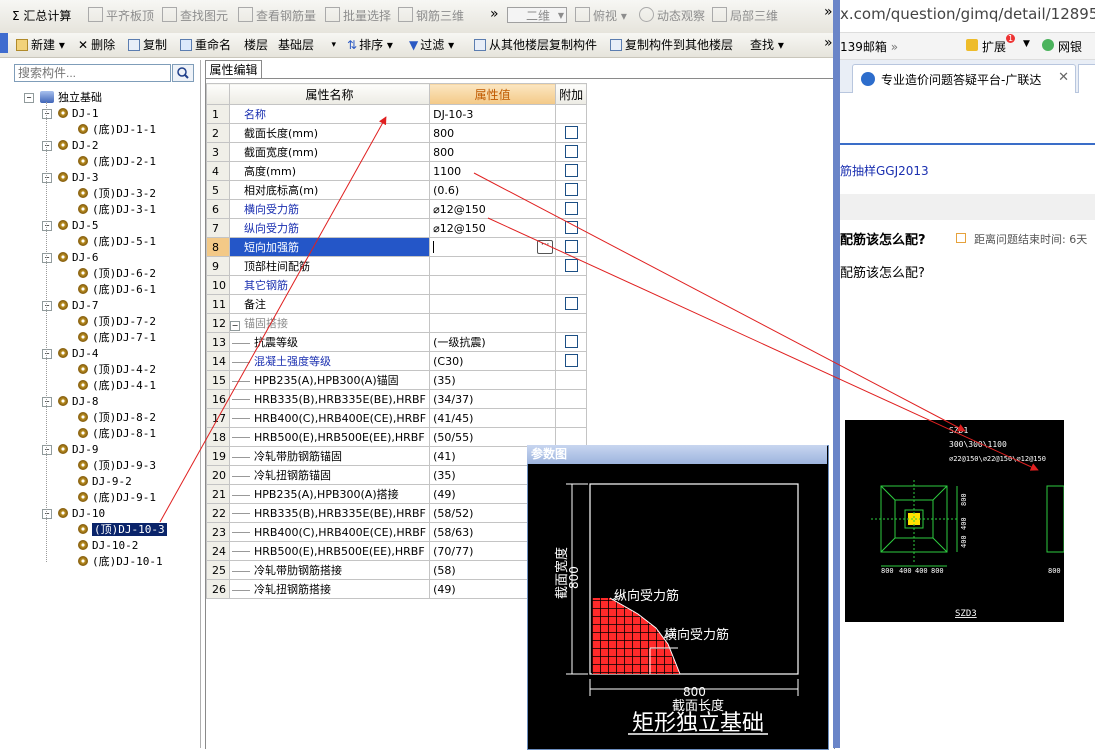 This screenshot has height=750, width=1095. I want to click on table-row: 3 截面宽度(mm) 800, so click(397, 152).